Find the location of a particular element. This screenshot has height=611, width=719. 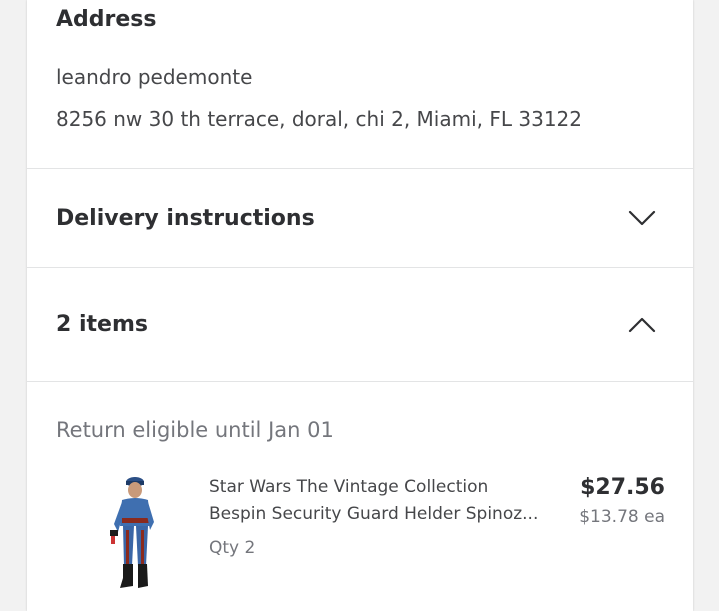

address-heading: Address is located at coordinates (106, 19).